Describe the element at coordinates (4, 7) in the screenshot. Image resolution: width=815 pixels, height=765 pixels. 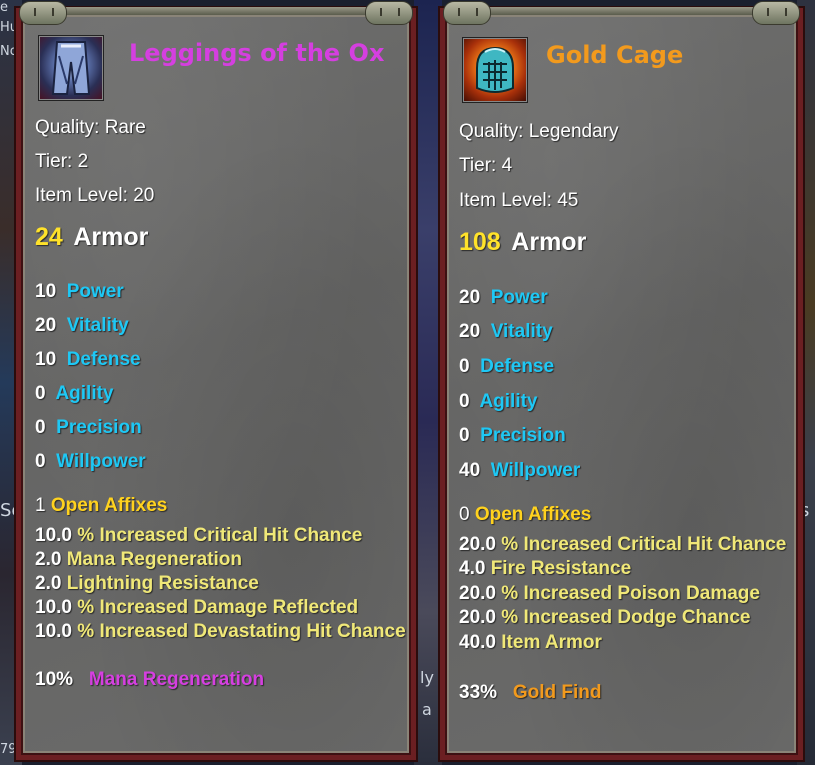
I see `bg-fragment: e` at that location.